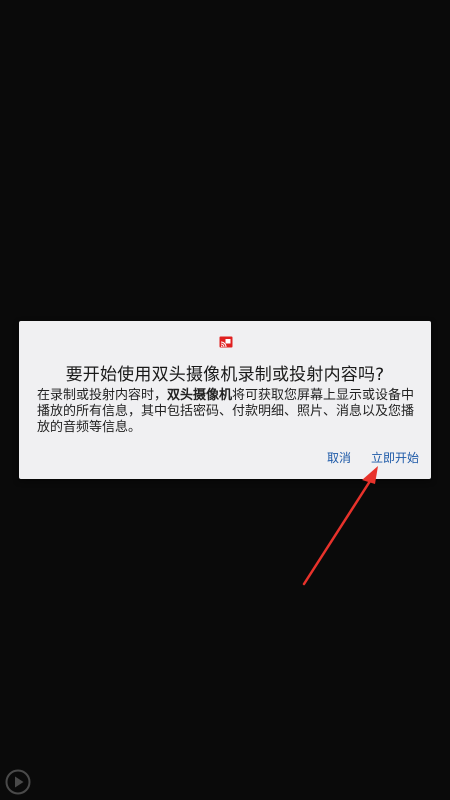 The image size is (450, 800). What do you see at coordinates (395, 457) in the screenshot?
I see `start-now-button: 立即开始` at bounding box center [395, 457].